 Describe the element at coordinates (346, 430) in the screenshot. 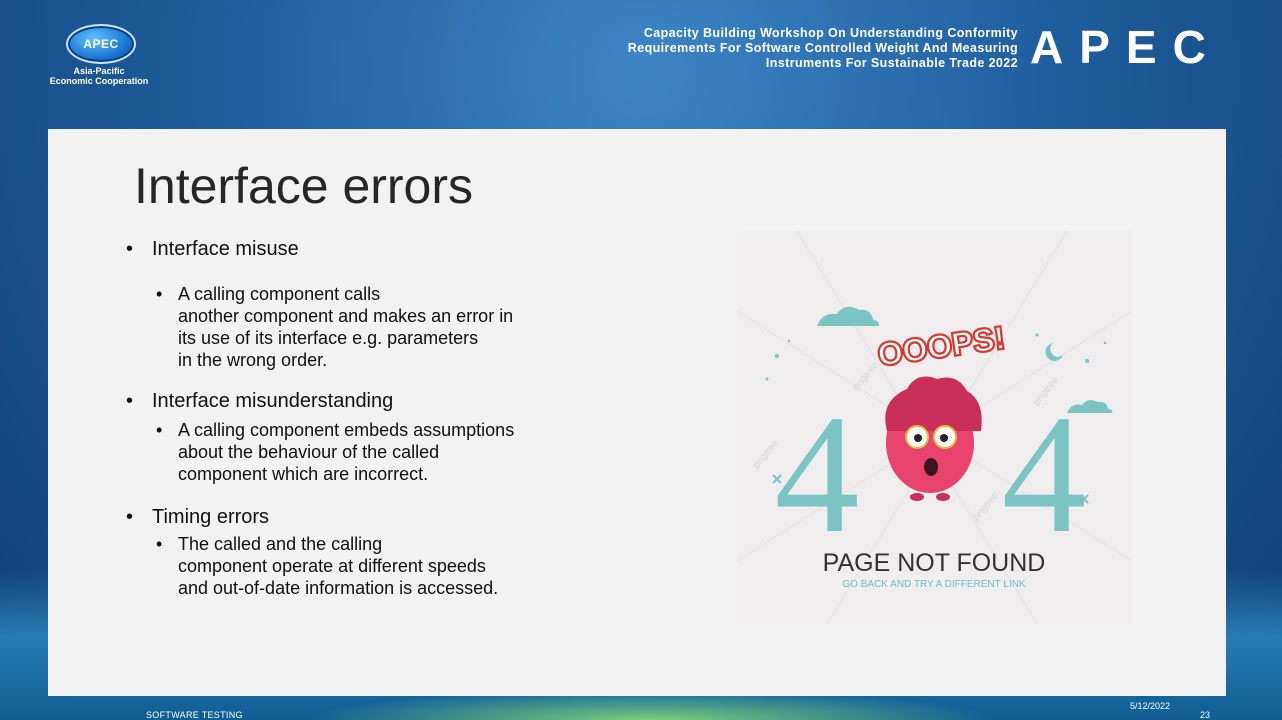

I see `sub-bullet-line: A calling component embeds assumptions` at that location.